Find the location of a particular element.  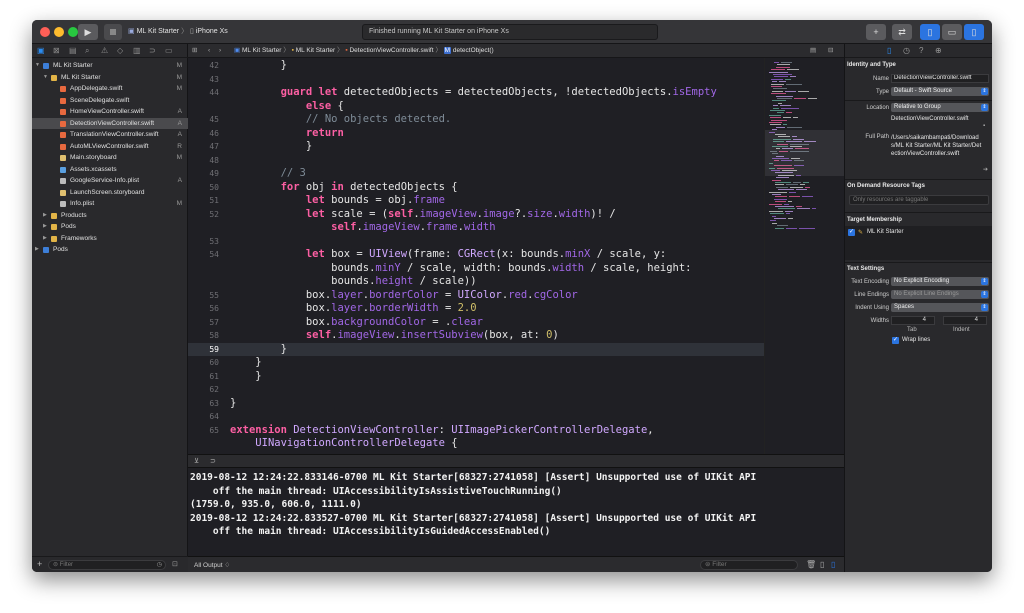

tree-item-group: ▶ Frameworks is located at coordinates (110, 239).